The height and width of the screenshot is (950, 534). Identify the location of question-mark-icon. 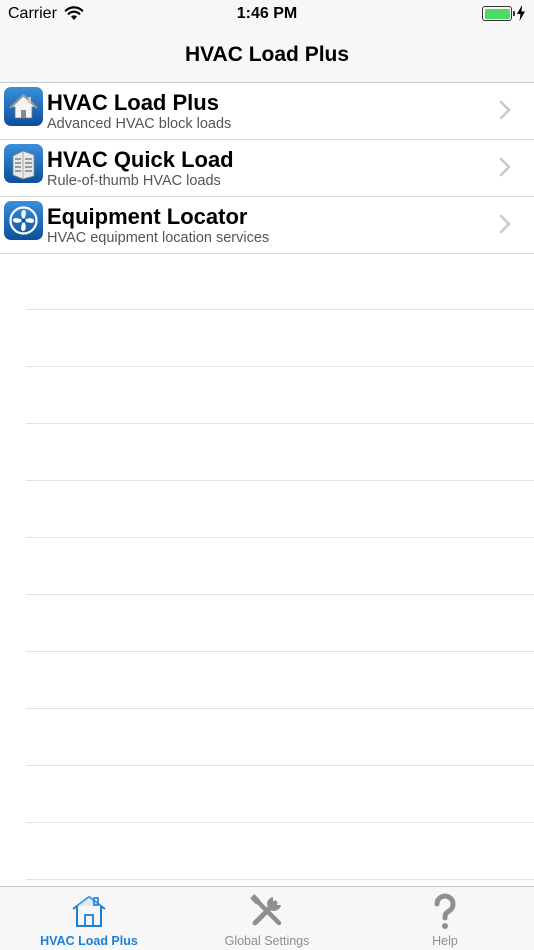
(445, 911).